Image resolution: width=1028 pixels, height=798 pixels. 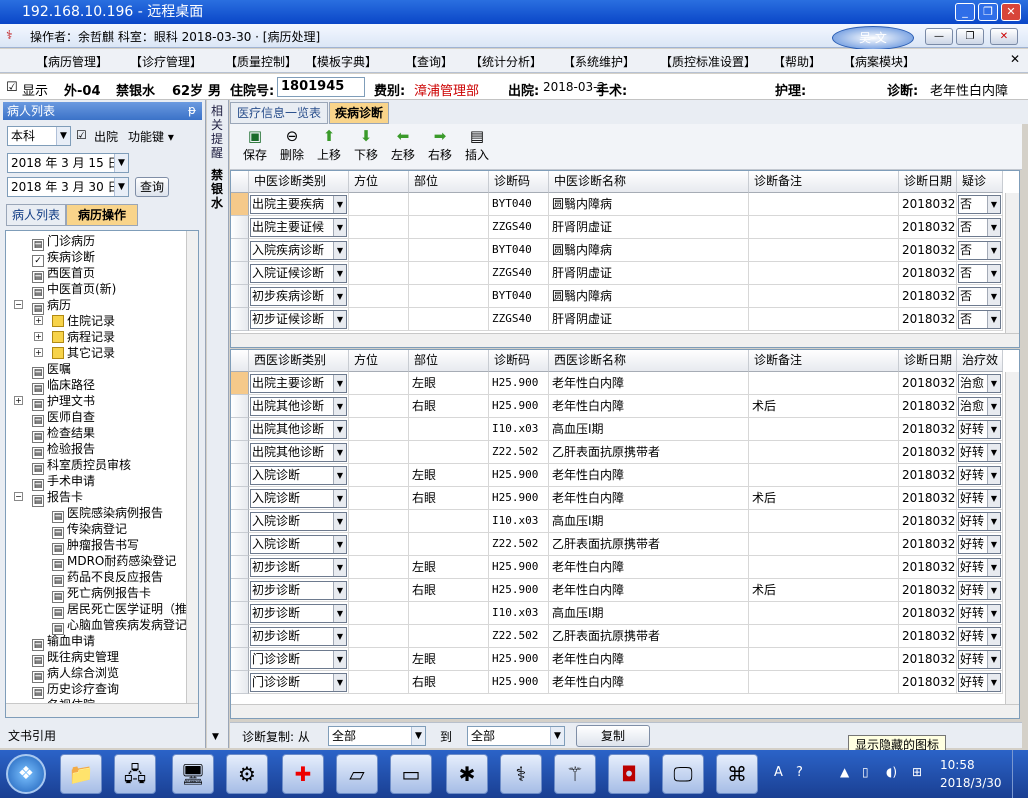 I want to click on tree-item: ✓ 疾病诊断, so click(x=63, y=258).